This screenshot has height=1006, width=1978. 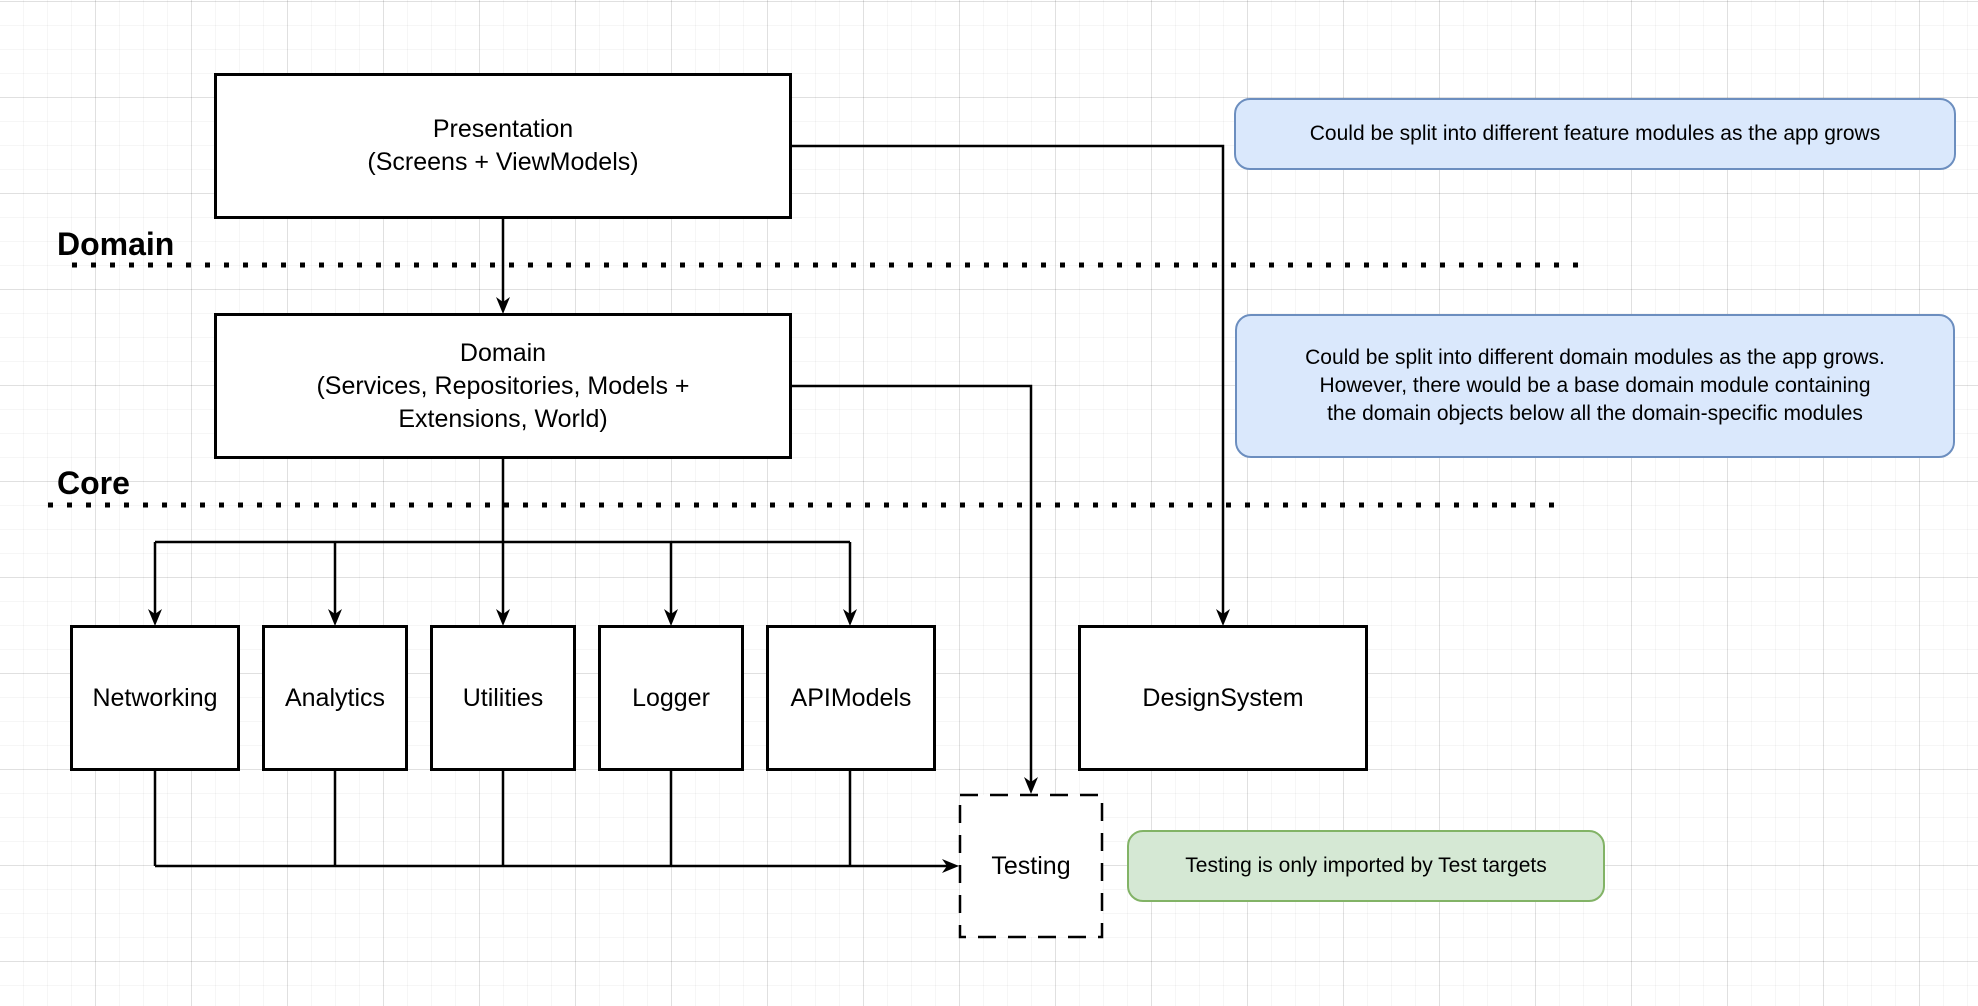 I want to click on edge-presentation-designsystem, so click(x=1008, y=381).